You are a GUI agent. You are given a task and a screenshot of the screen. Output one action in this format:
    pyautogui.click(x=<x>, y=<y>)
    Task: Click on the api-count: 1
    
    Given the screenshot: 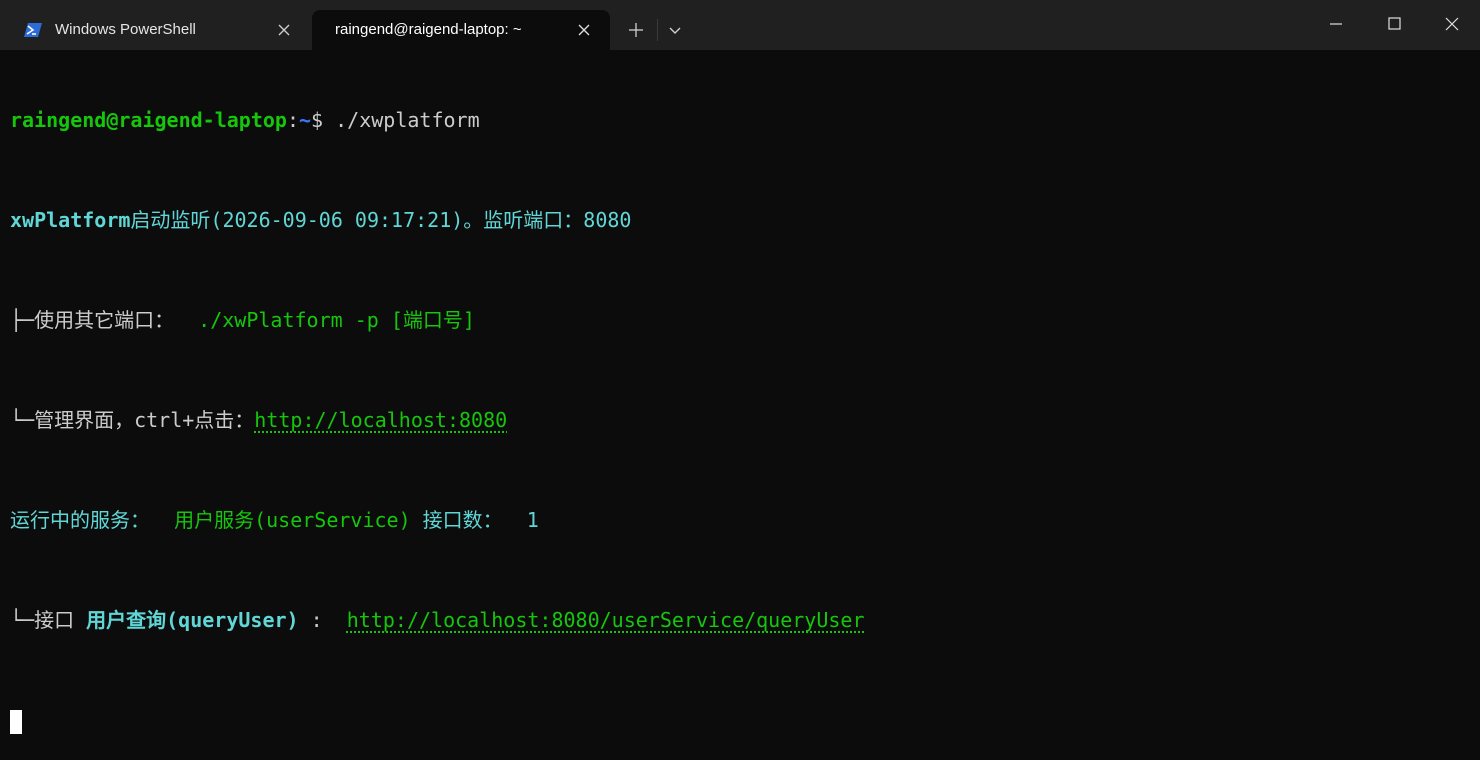 What is the action you would take?
    pyautogui.click(x=532, y=520)
    